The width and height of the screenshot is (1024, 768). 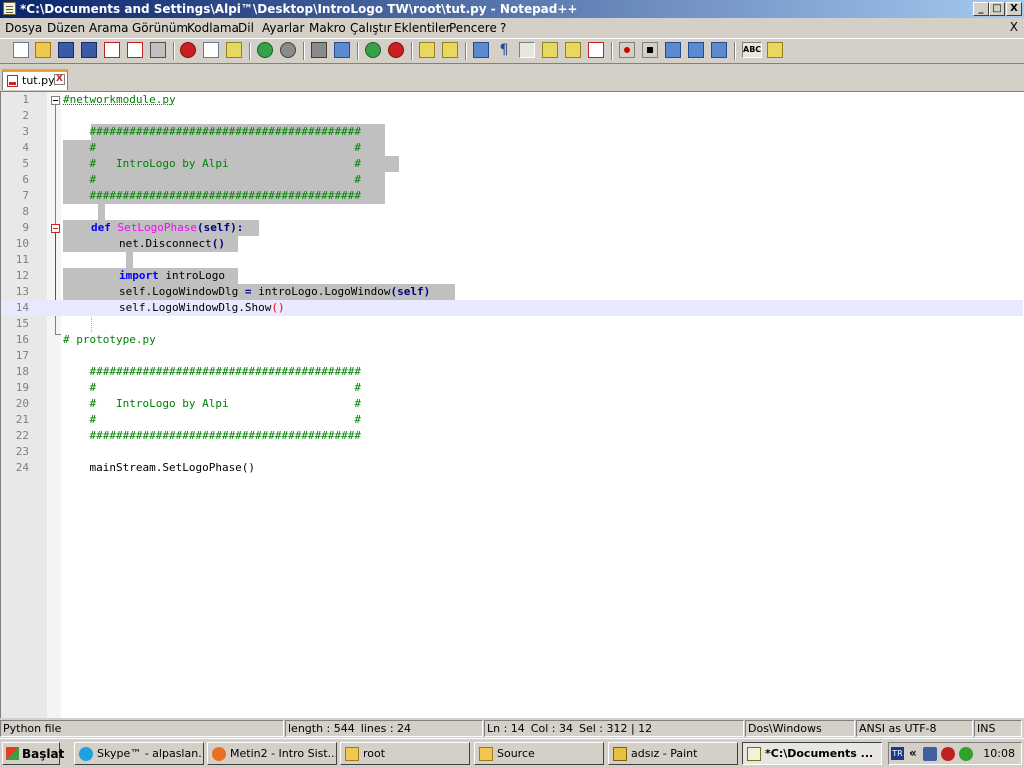 What do you see at coordinates (212, 179) in the screenshot?
I see `code-text: # #` at bounding box center [212, 179].